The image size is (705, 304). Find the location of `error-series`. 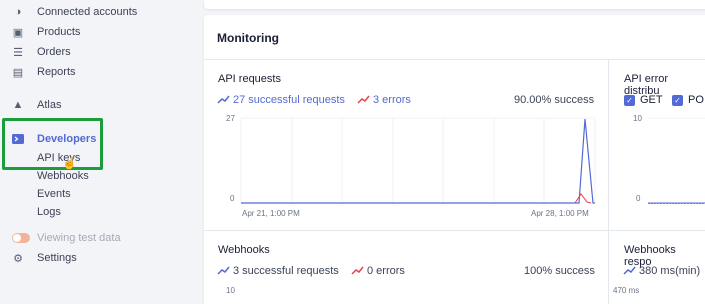

error-series is located at coordinates (583, 198).